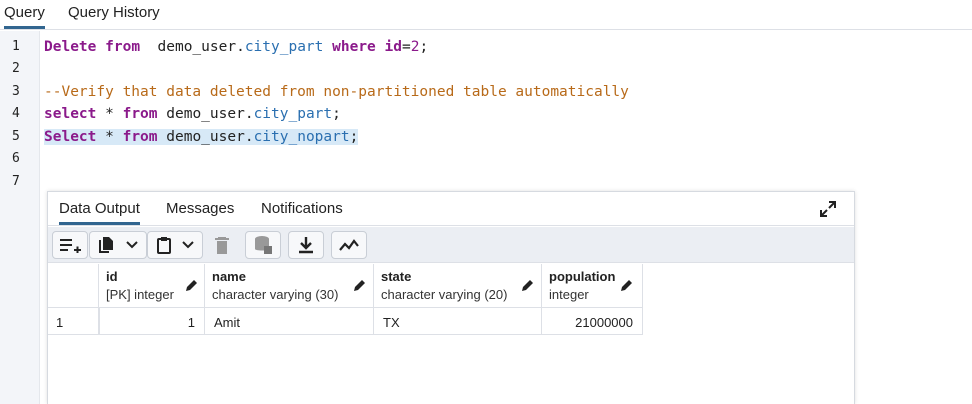 The height and width of the screenshot is (404, 972). Describe the element at coordinates (391, 322) in the screenshot. I see `cell-value: TX` at that location.